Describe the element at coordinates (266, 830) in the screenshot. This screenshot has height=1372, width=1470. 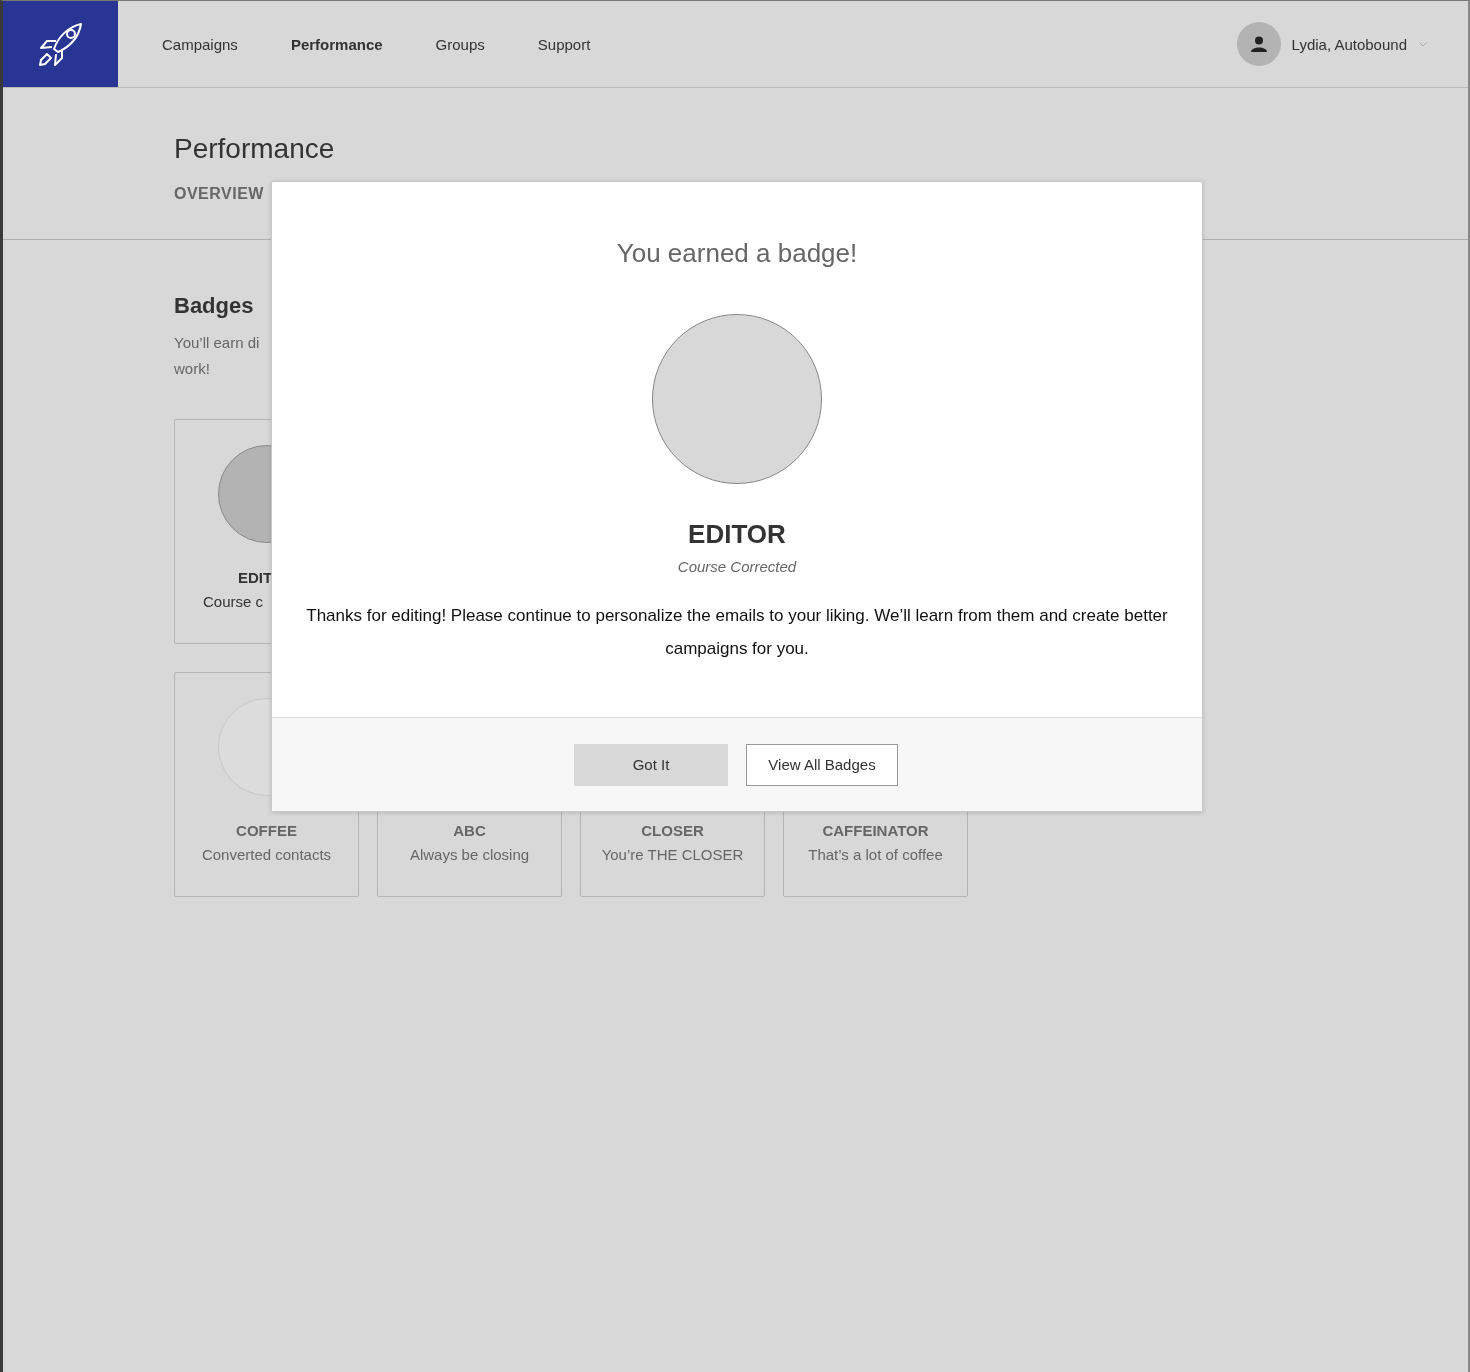
I see `badge-name: COFFEE` at that location.